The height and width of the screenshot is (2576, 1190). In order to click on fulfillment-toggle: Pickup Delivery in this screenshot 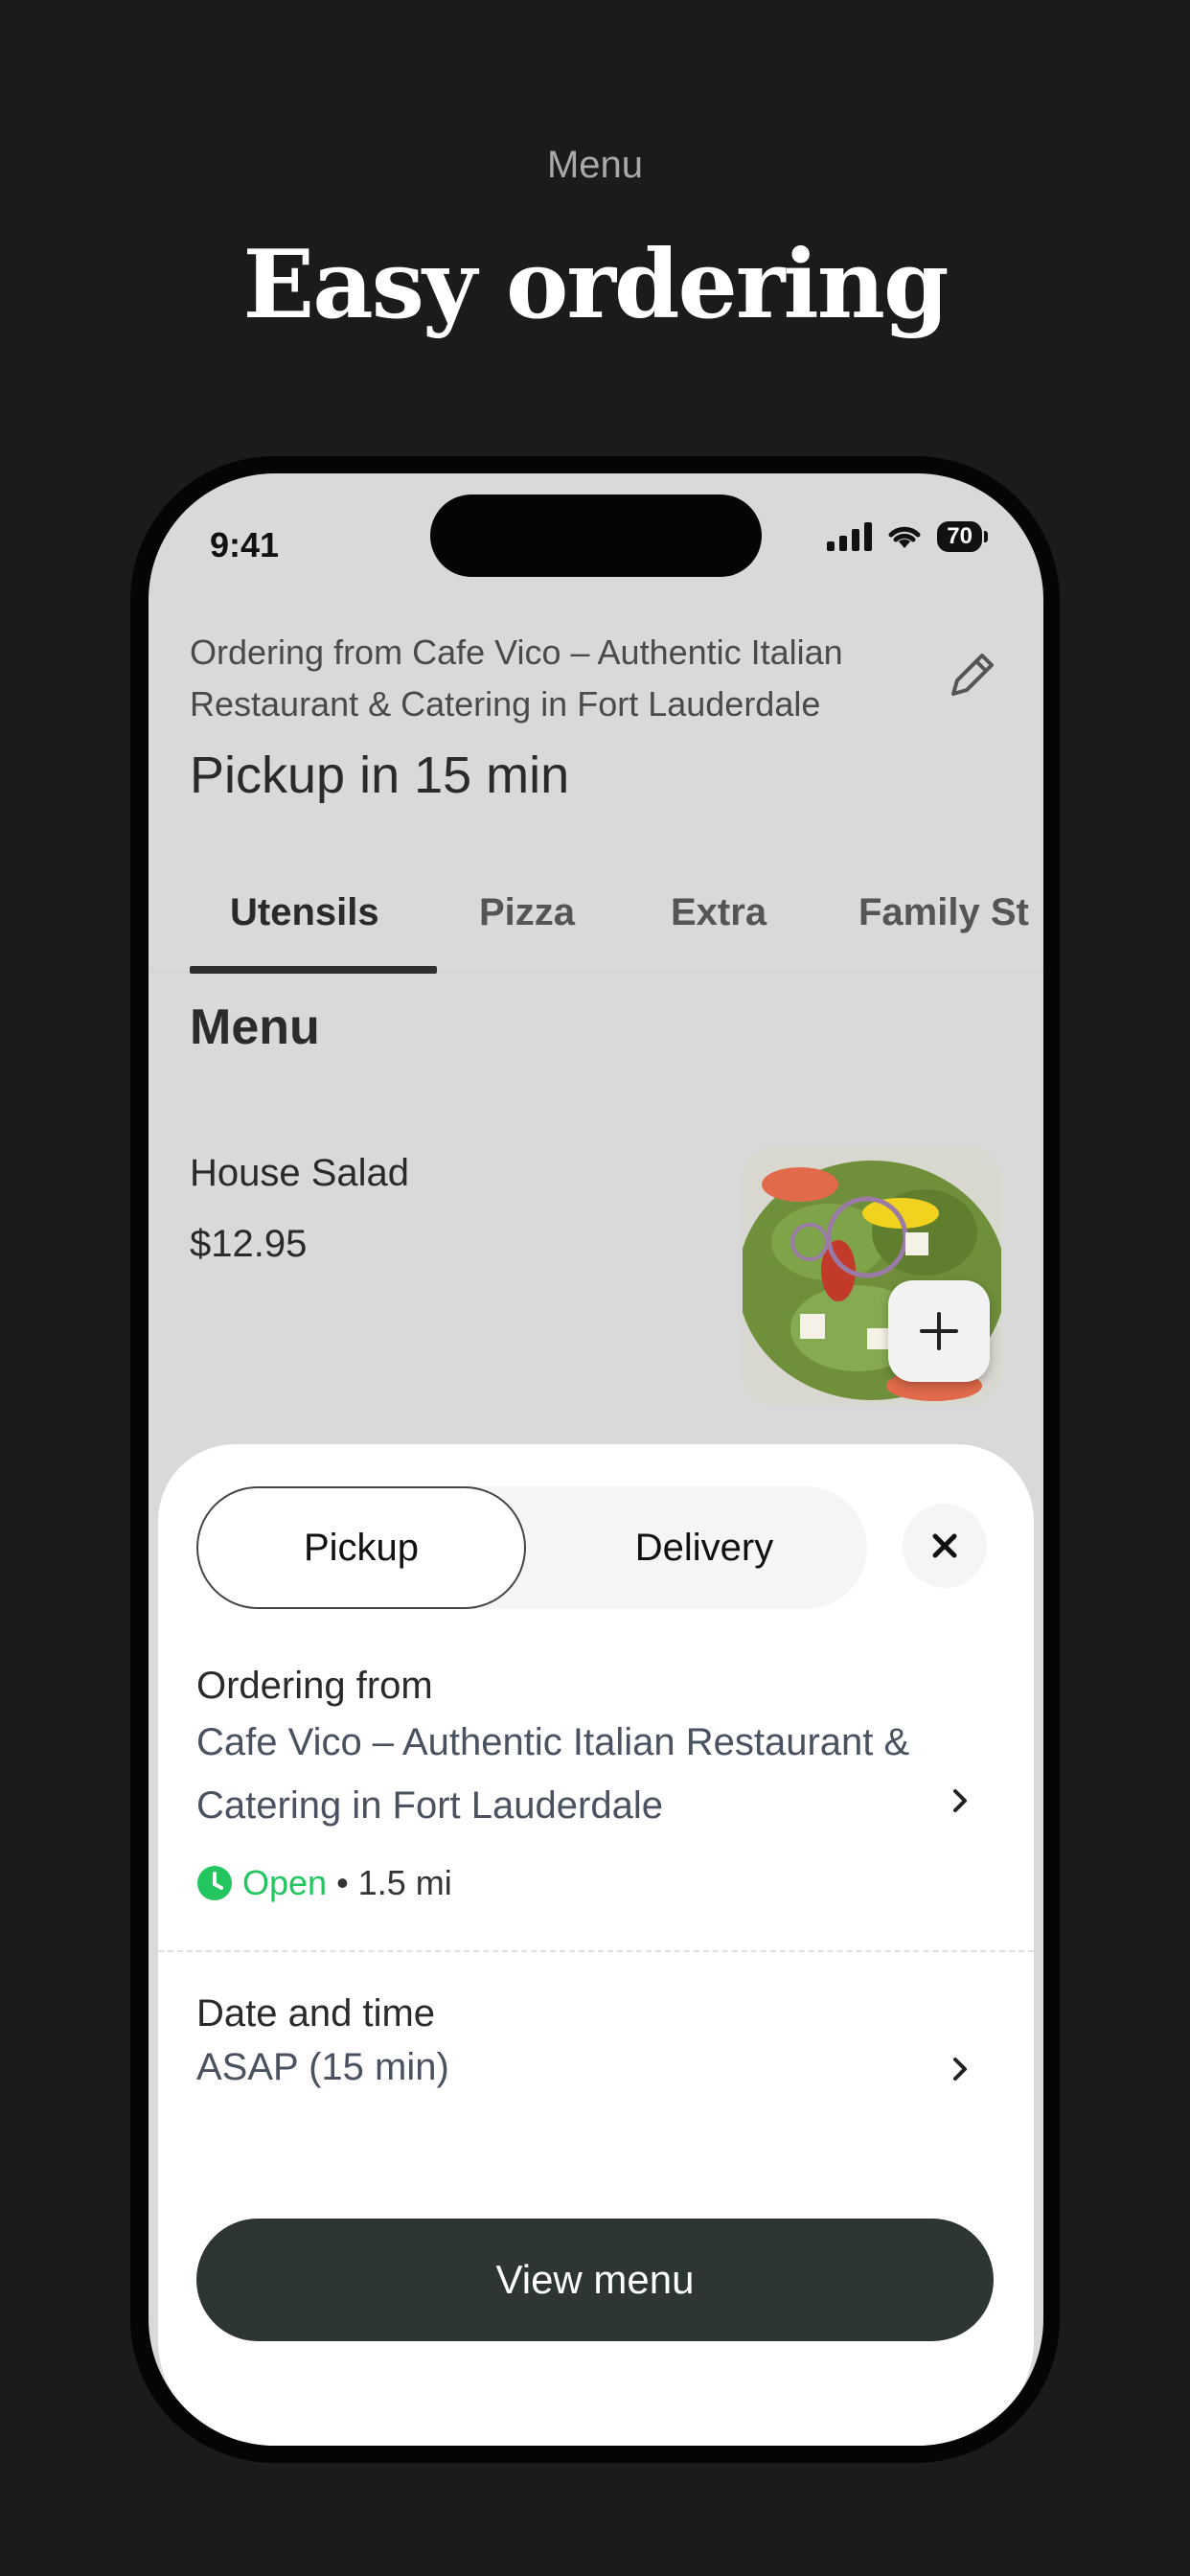, I will do `click(531, 1547)`.